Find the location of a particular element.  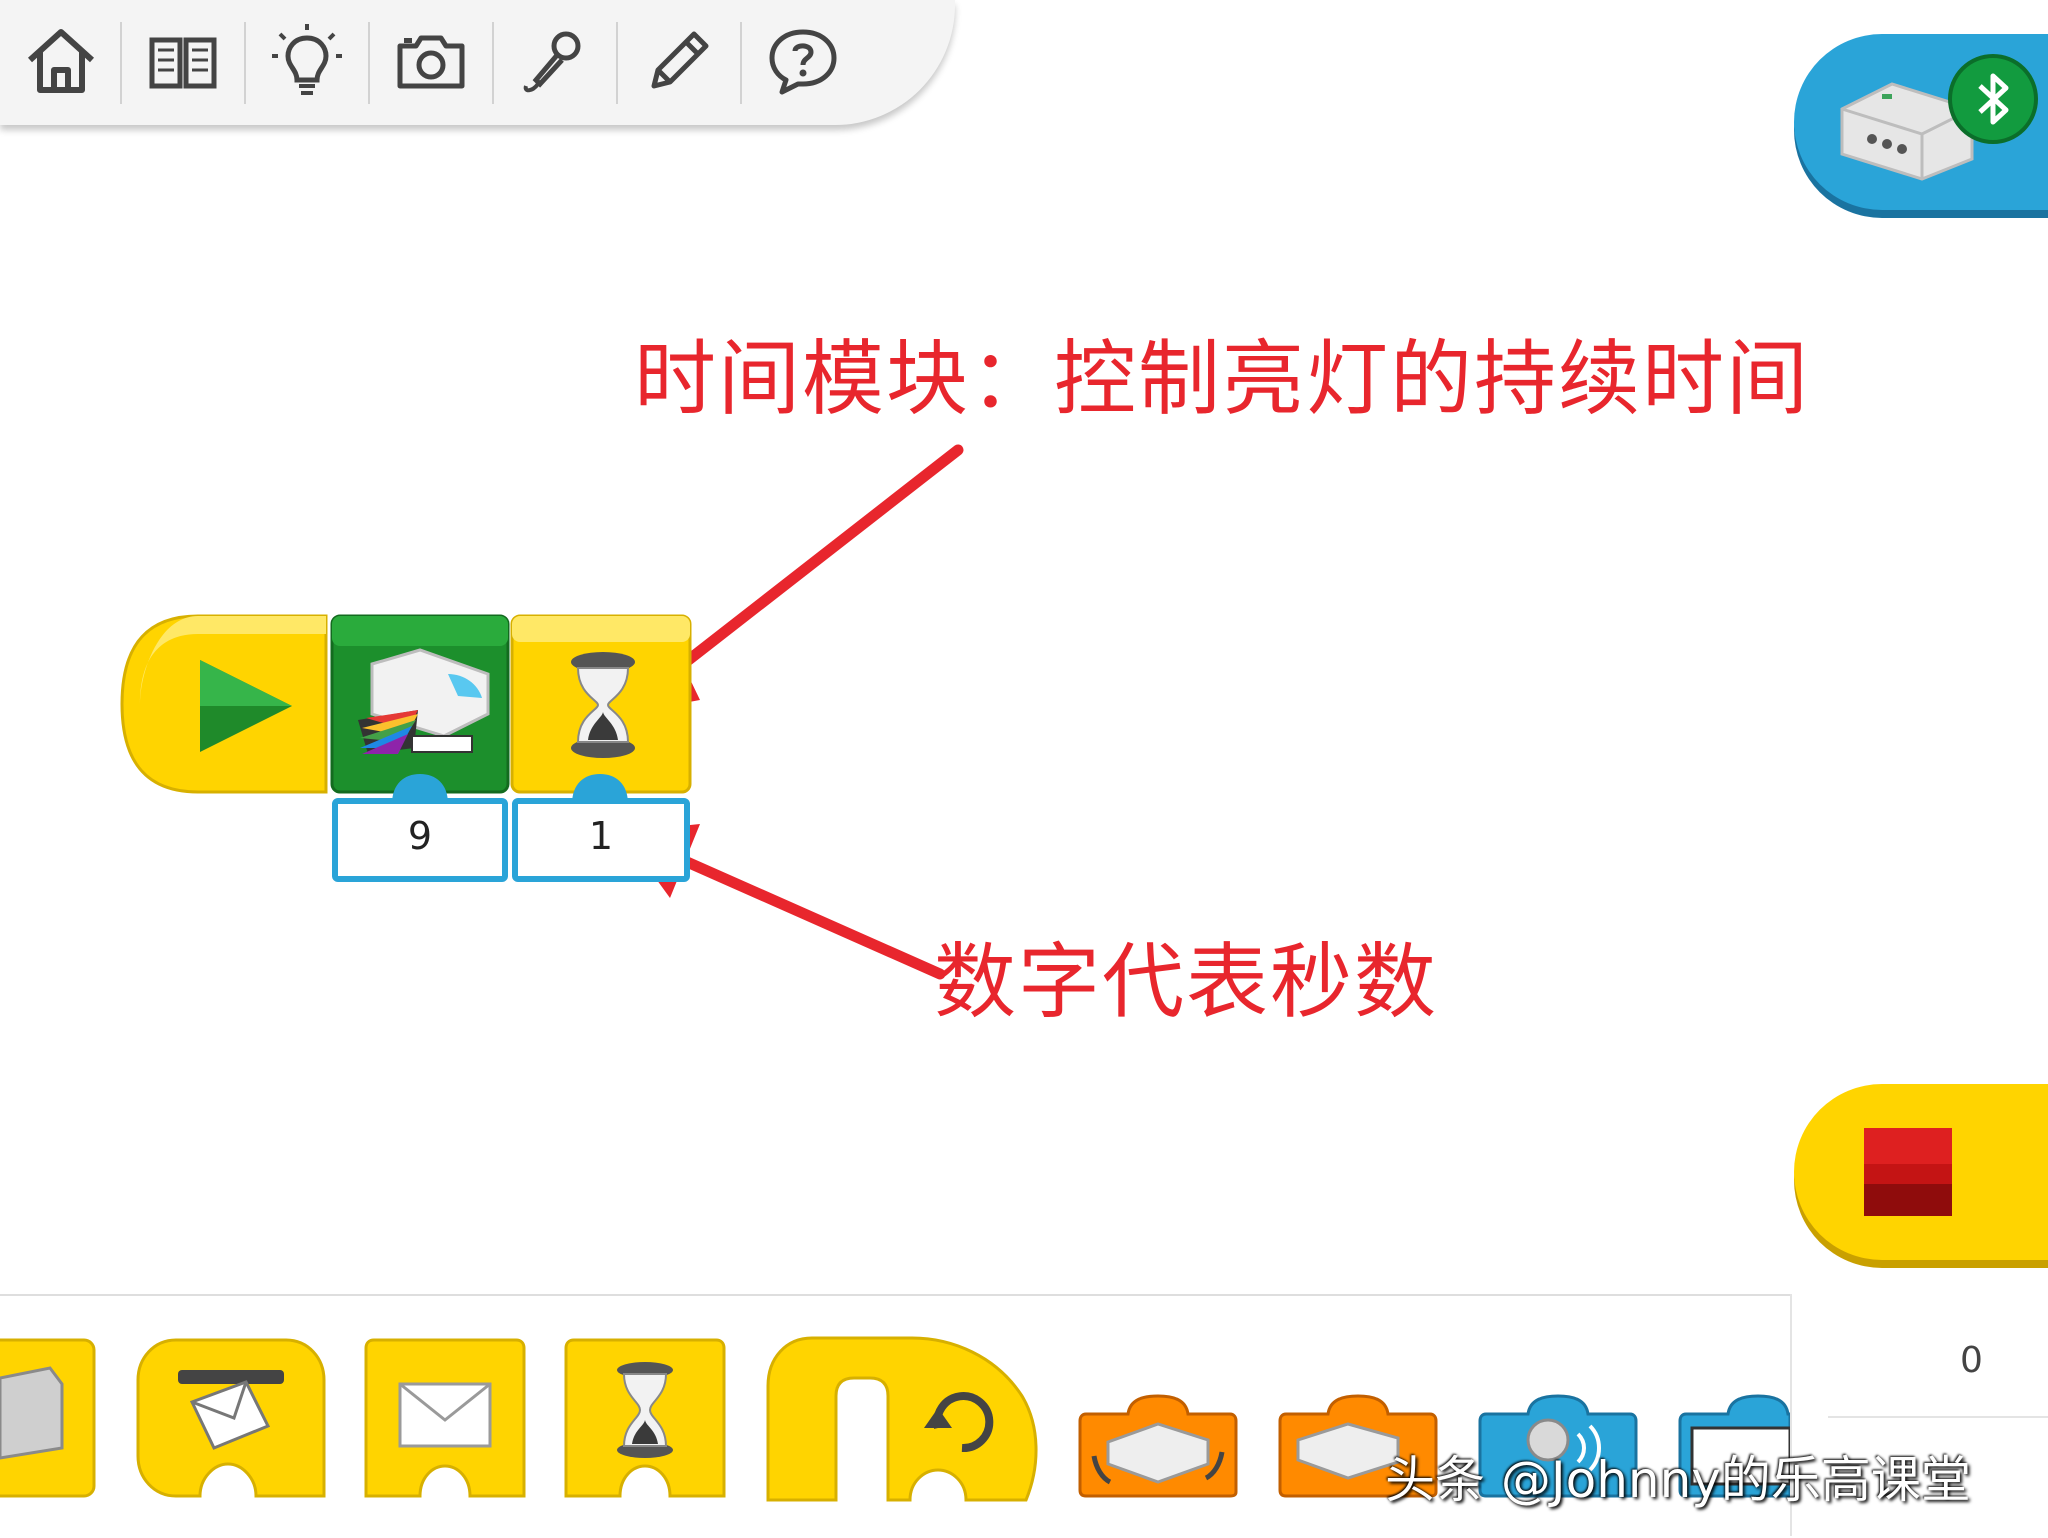

stop-button is located at coordinates (1921, 1172).